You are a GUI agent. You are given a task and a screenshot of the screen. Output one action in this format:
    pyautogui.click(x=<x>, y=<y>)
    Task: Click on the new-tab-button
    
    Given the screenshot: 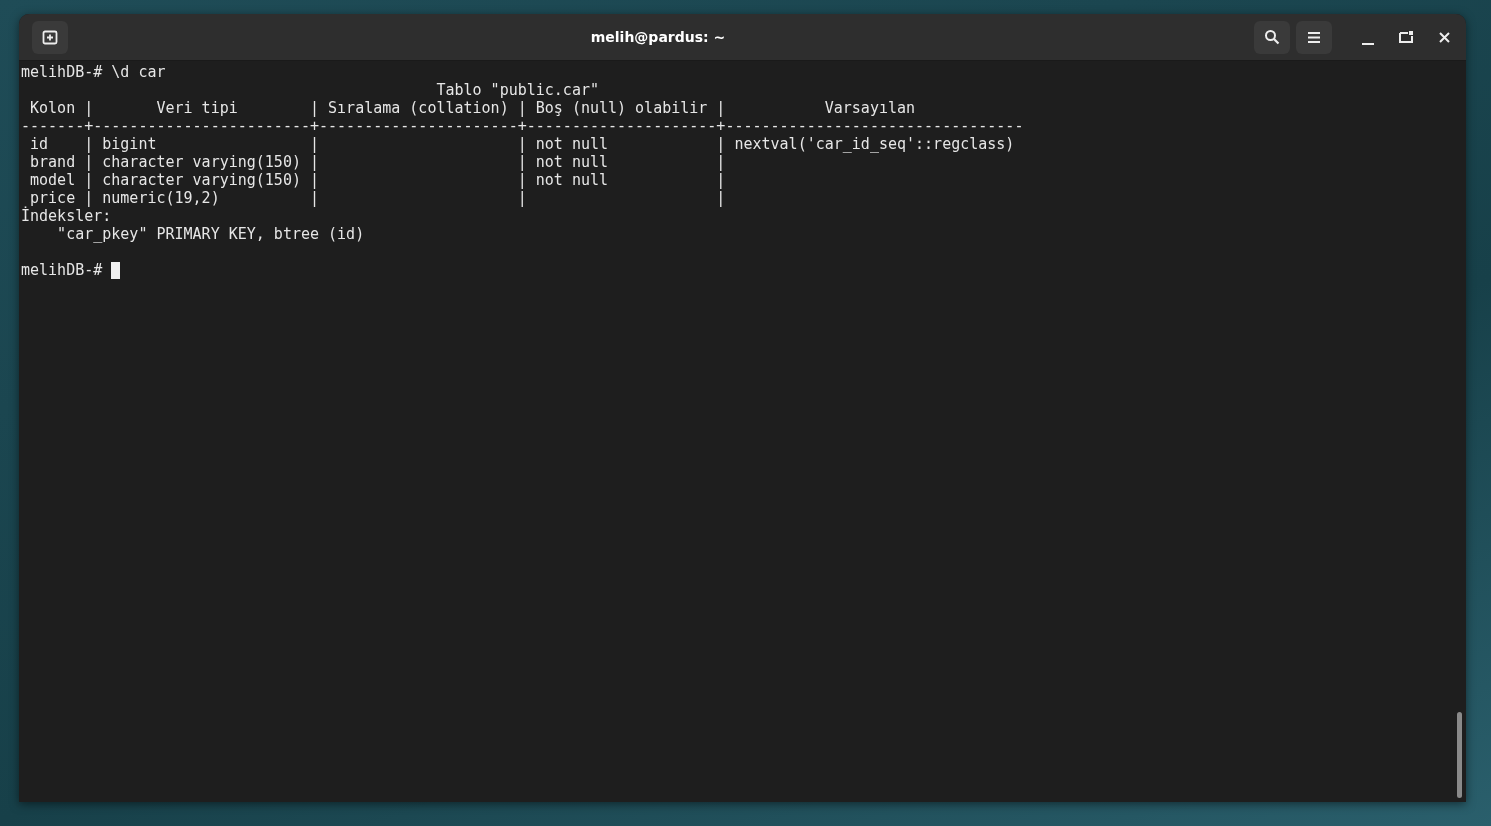 What is the action you would take?
    pyautogui.click(x=50, y=37)
    